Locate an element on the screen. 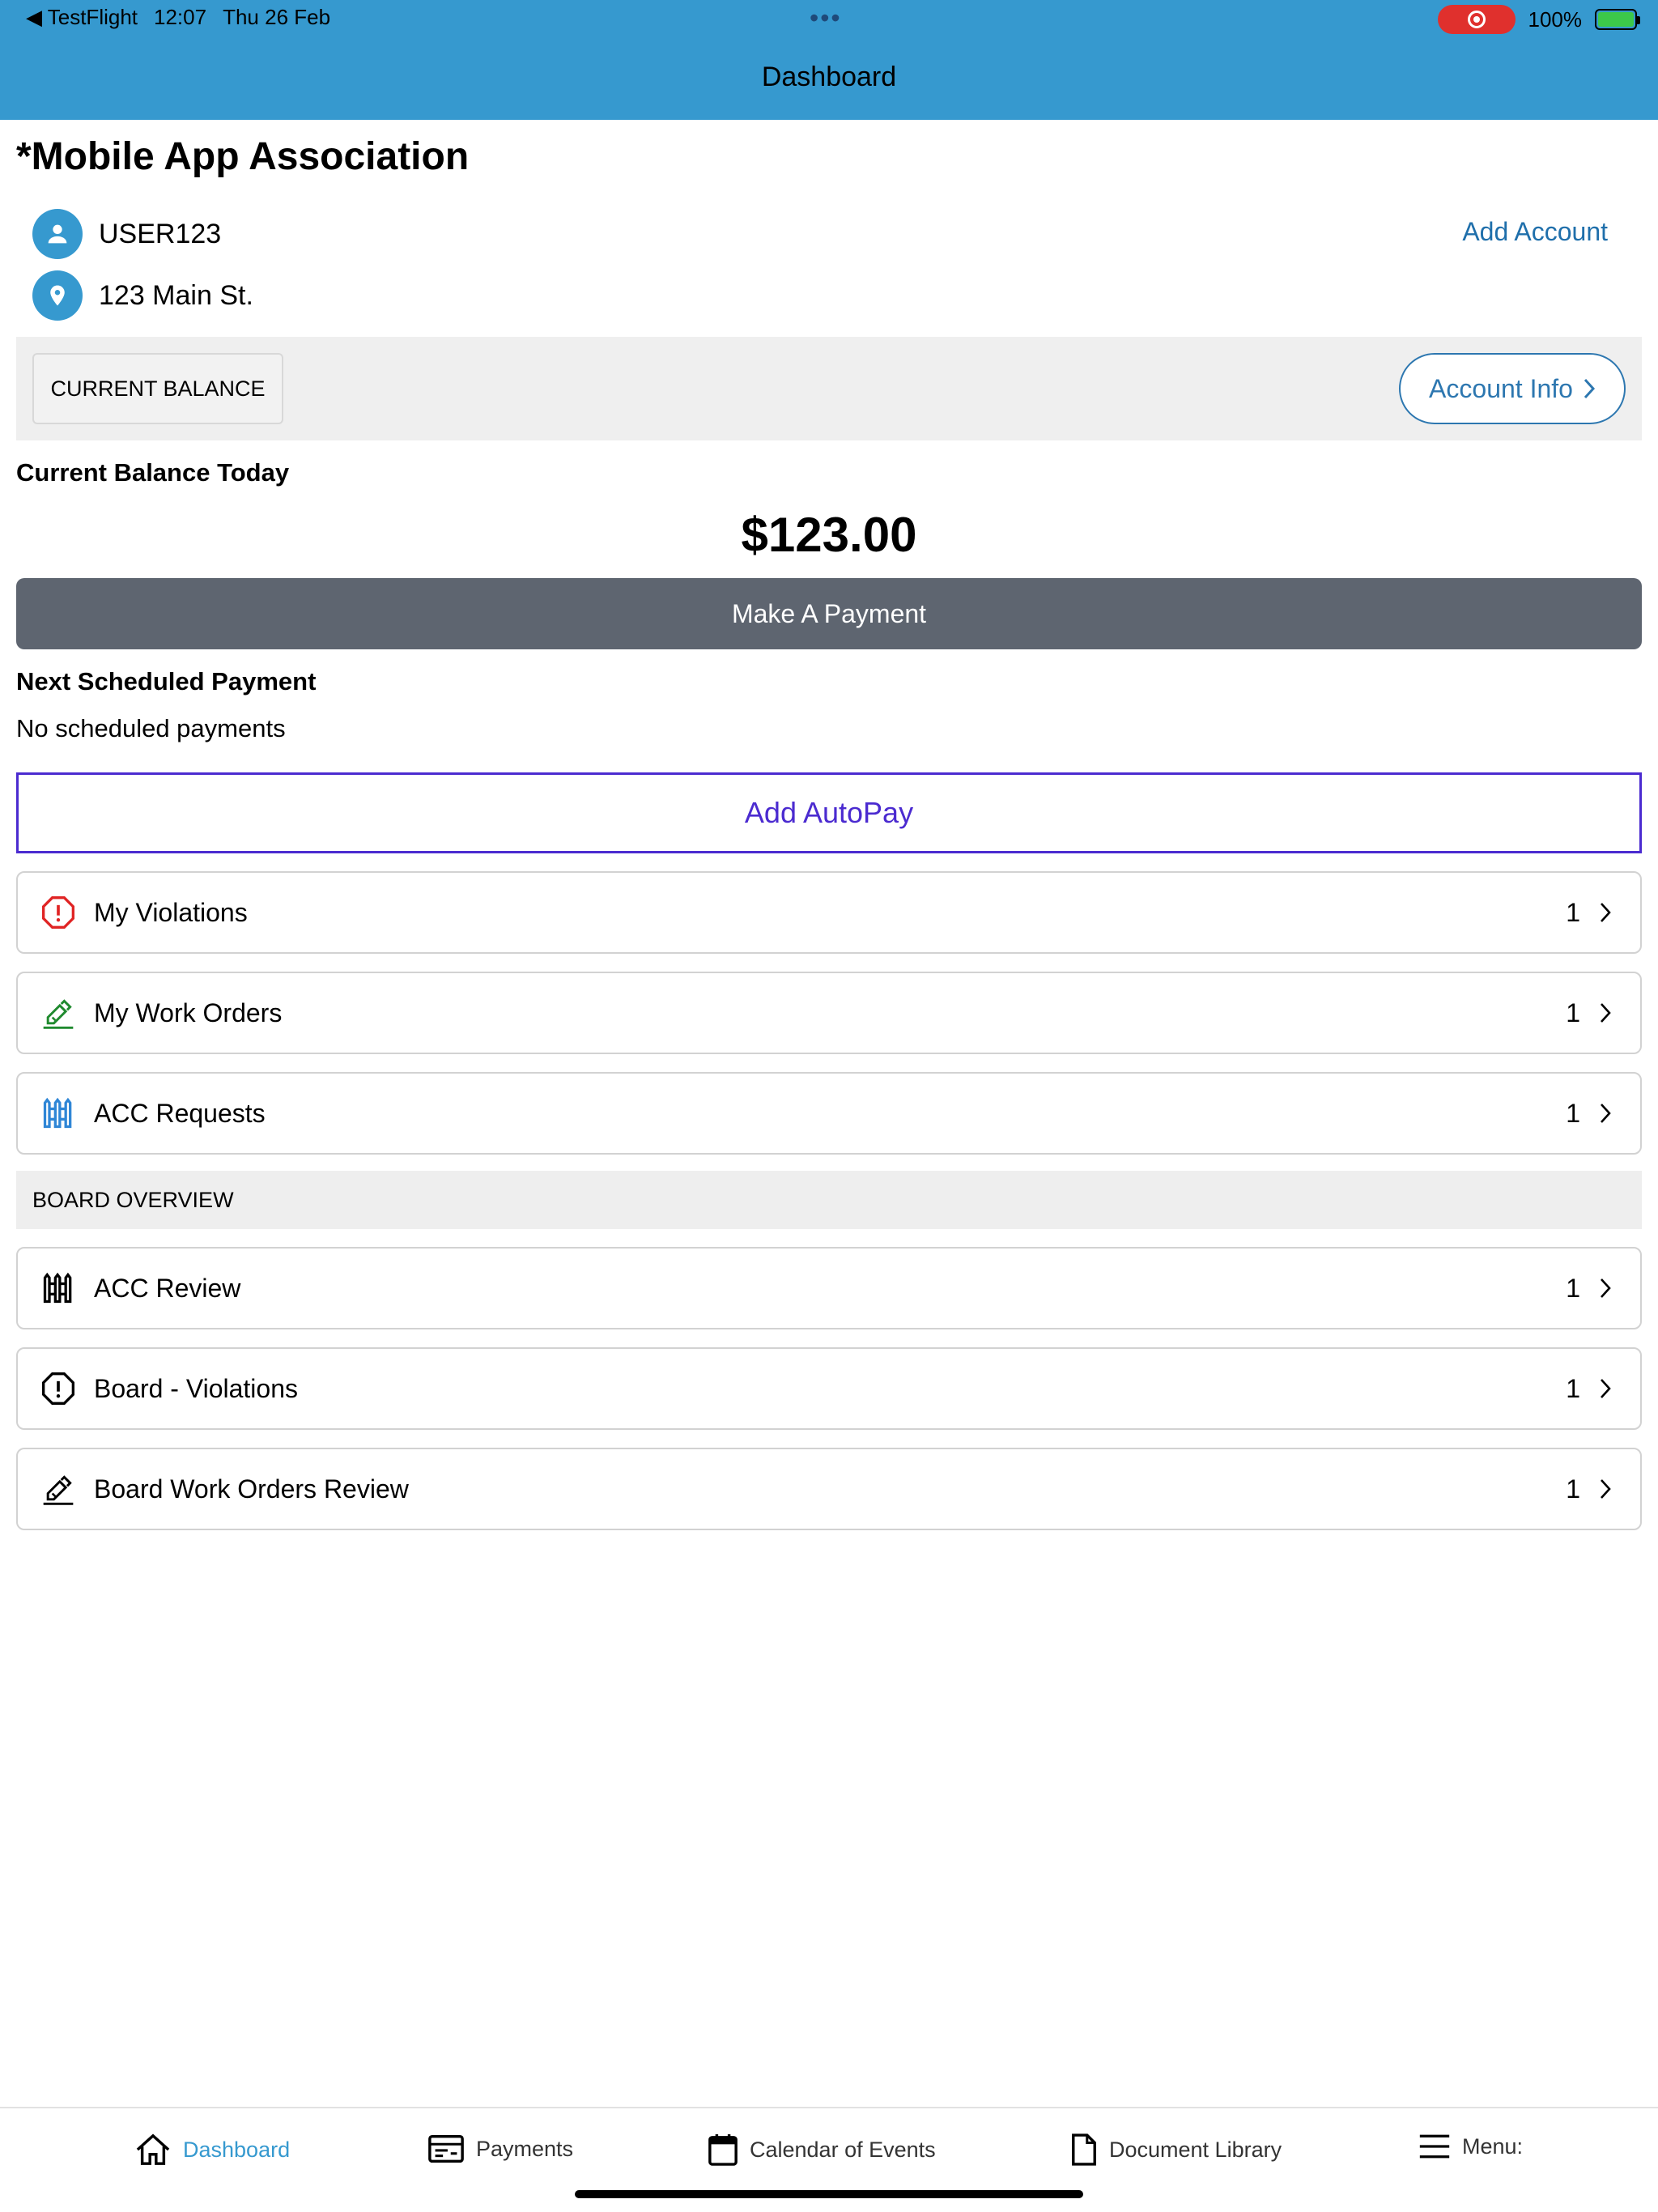 The image size is (1658, 2212). account-info-button: Account Info is located at coordinates (1512, 389).